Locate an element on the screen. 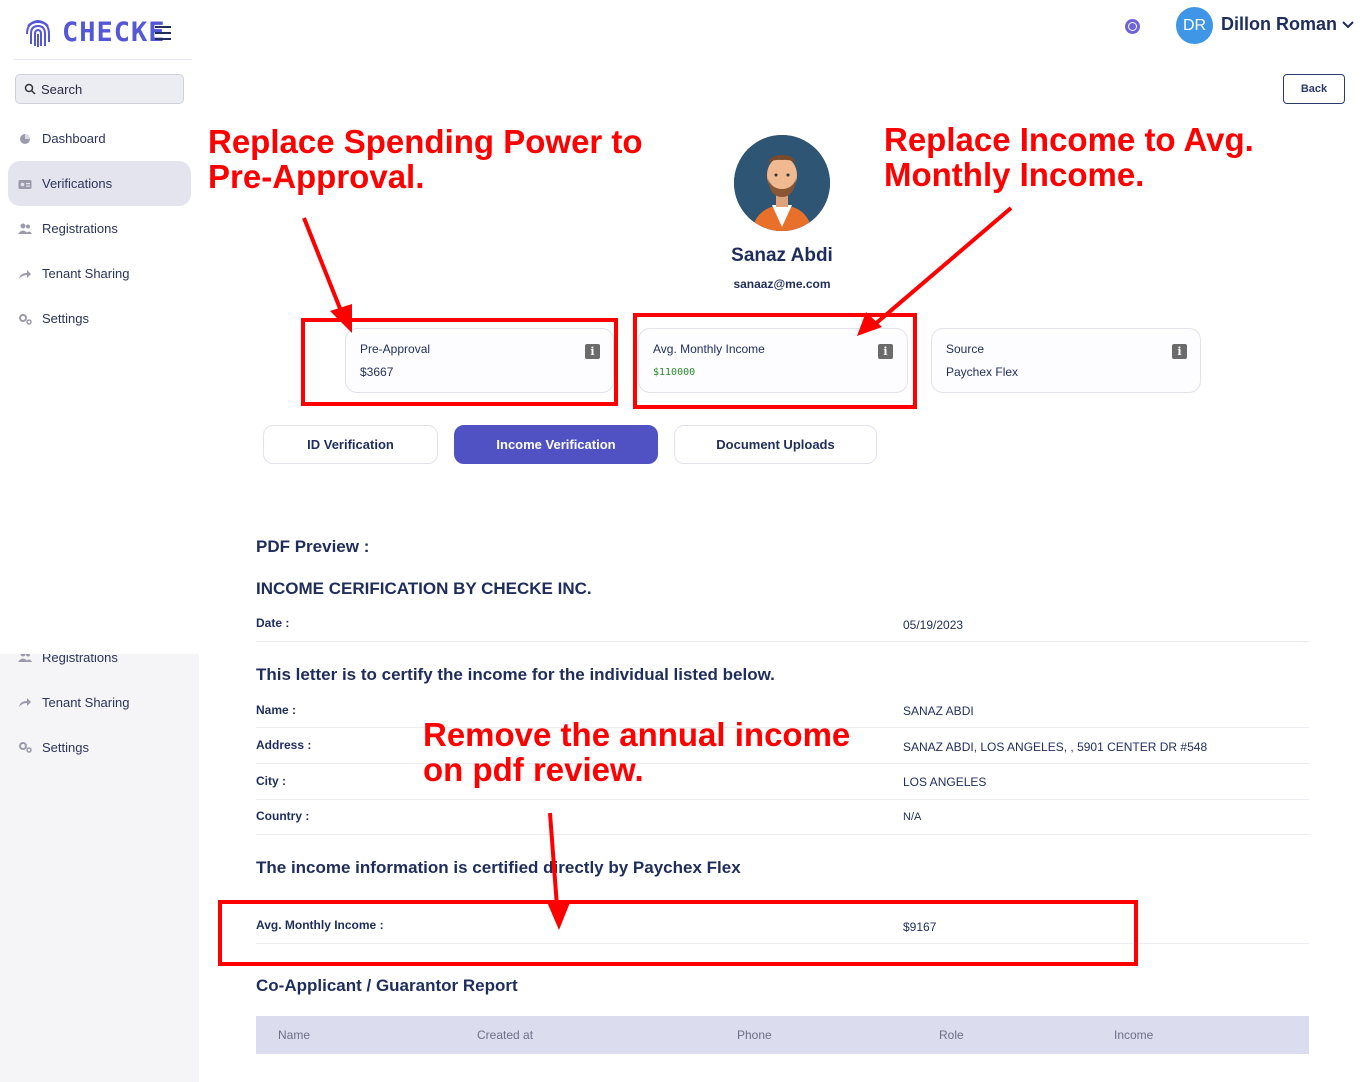  column-header-phone: Phone is located at coordinates (754, 1035).